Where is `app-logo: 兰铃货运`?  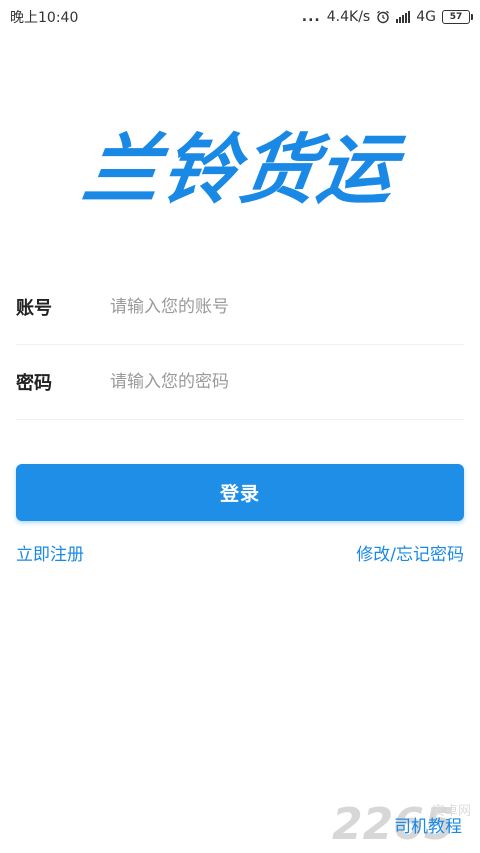 app-logo: 兰铃货运 is located at coordinates (240, 169).